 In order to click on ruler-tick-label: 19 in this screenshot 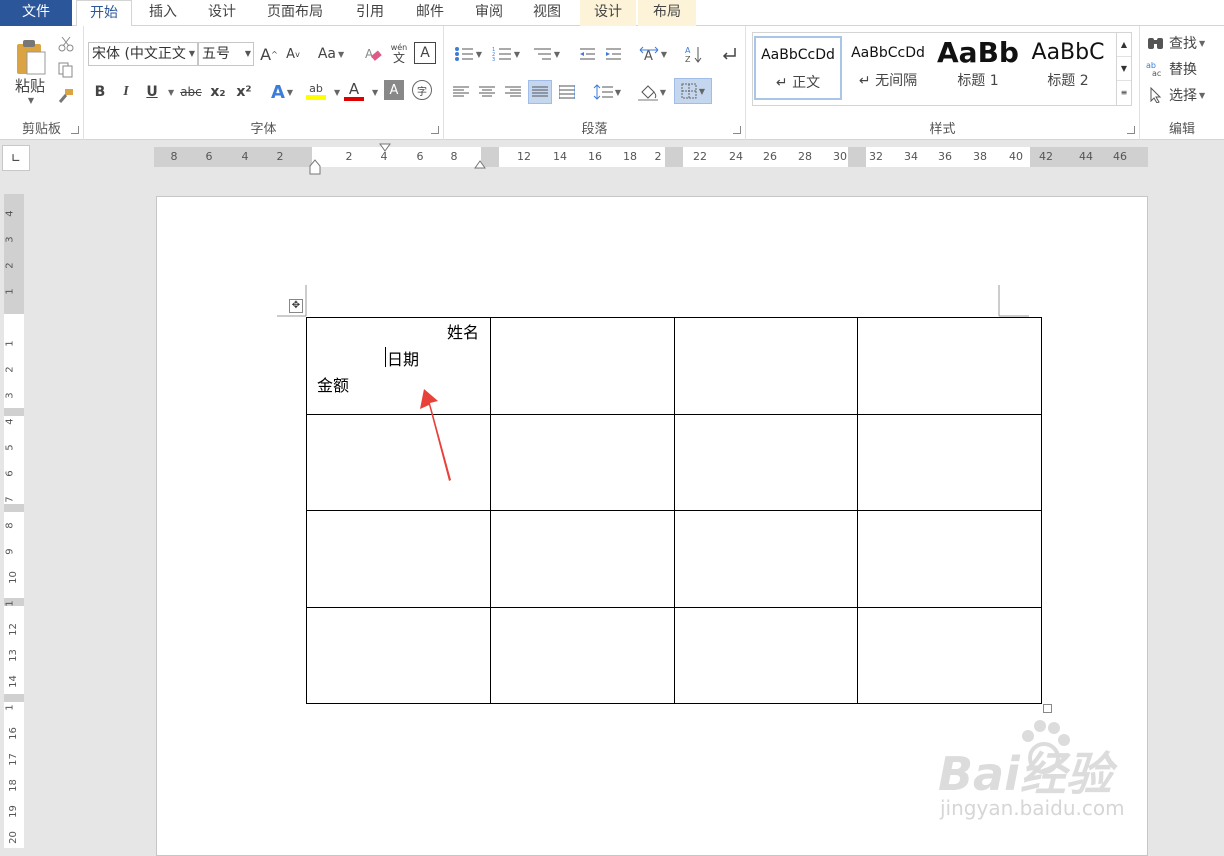, I will do `click(13, 811)`.